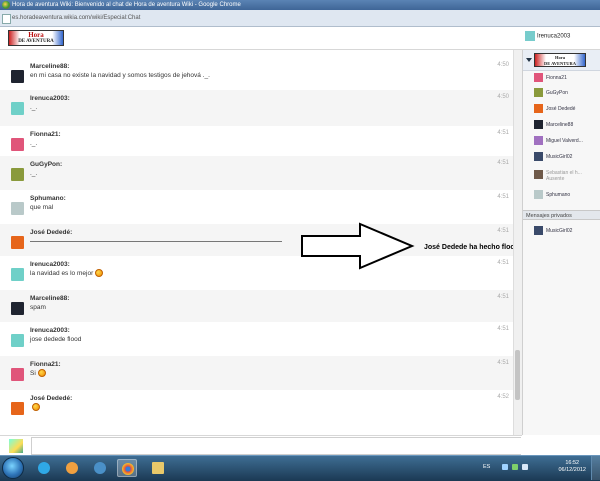 Image resolution: width=600 pixels, height=481 pixels. I want to click on skype-taskbar-button, so click(44, 468).